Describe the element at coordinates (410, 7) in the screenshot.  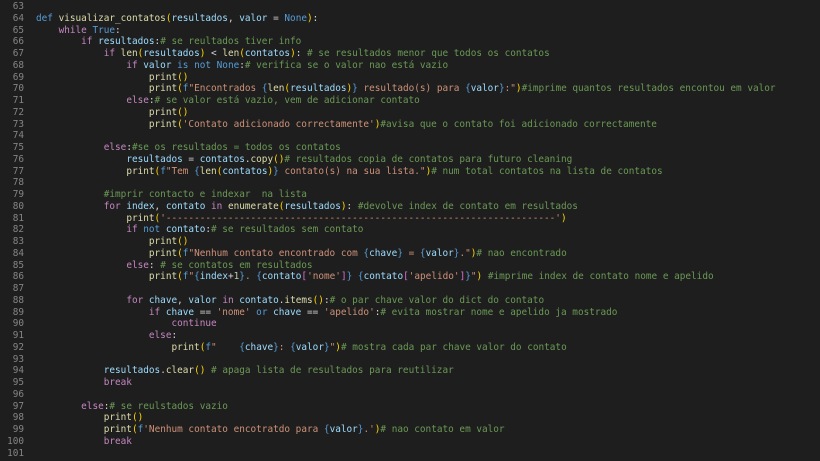
I see `code-line: 63` at that location.